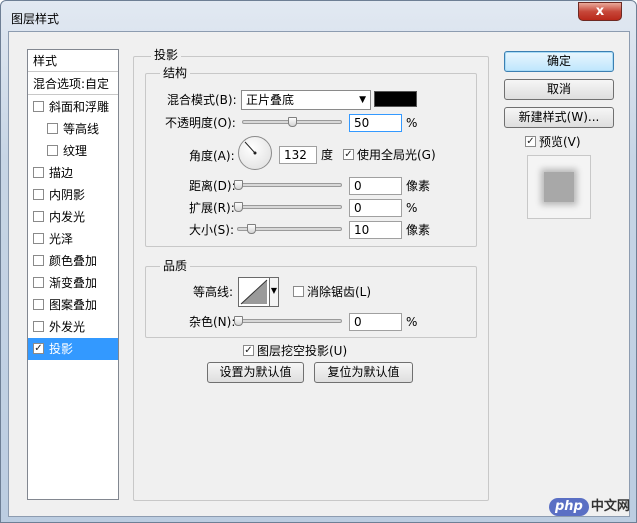  What do you see at coordinates (255, 153) in the screenshot?
I see `angle-dial` at bounding box center [255, 153].